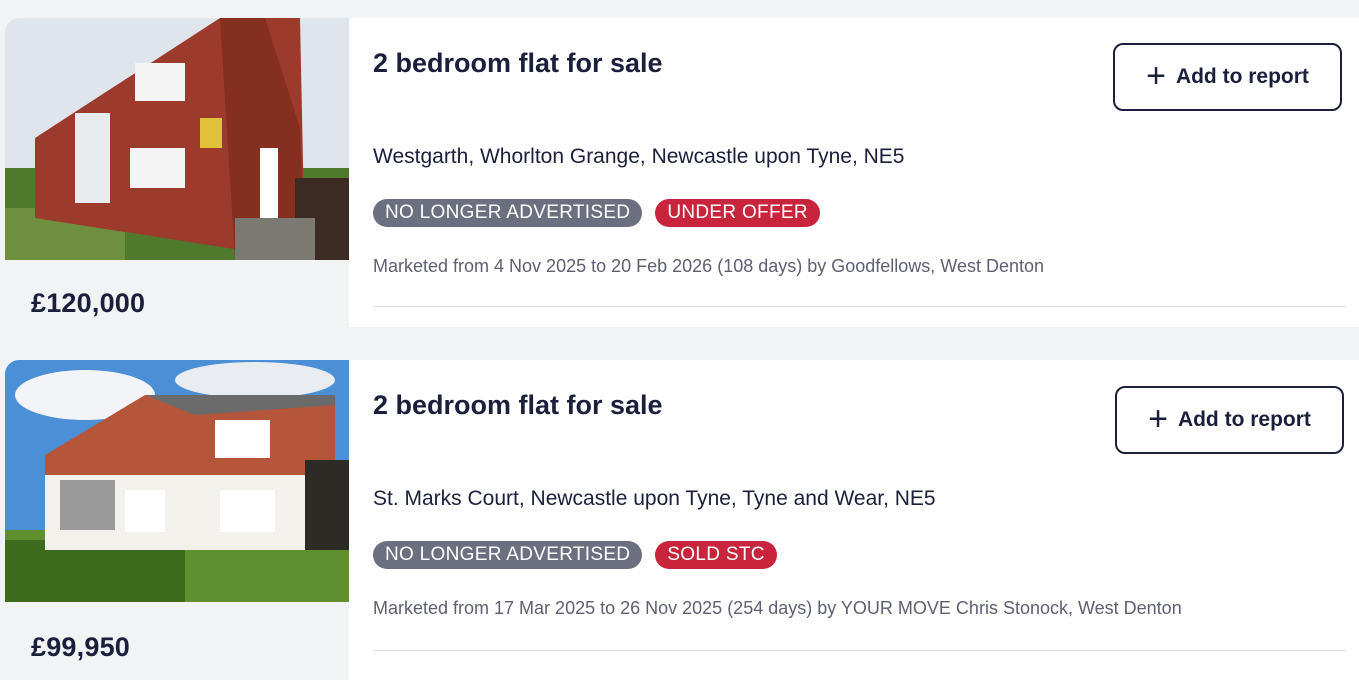 The height and width of the screenshot is (680, 1359). I want to click on status-badge-sold-stc: SOLD STC, so click(716, 555).